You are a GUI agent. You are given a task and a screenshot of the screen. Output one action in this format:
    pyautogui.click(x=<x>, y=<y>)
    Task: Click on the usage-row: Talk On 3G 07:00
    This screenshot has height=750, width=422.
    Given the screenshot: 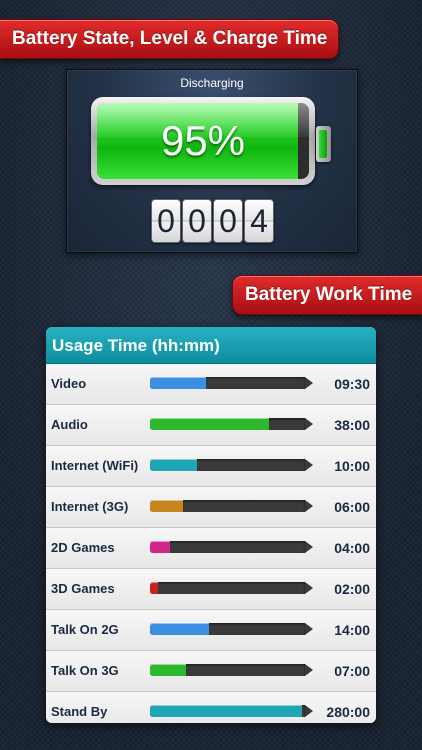 What is the action you would take?
    pyautogui.click(x=211, y=671)
    